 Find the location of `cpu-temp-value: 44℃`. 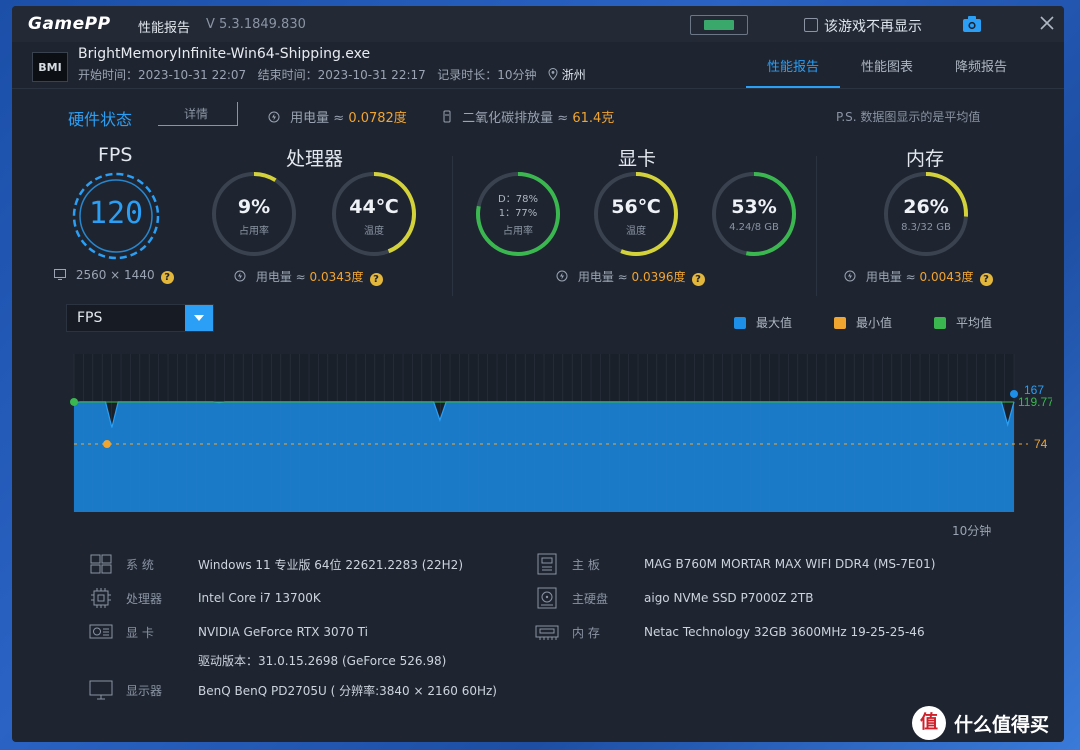

cpu-temp-value: 44℃ is located at coordinates (374, 207).